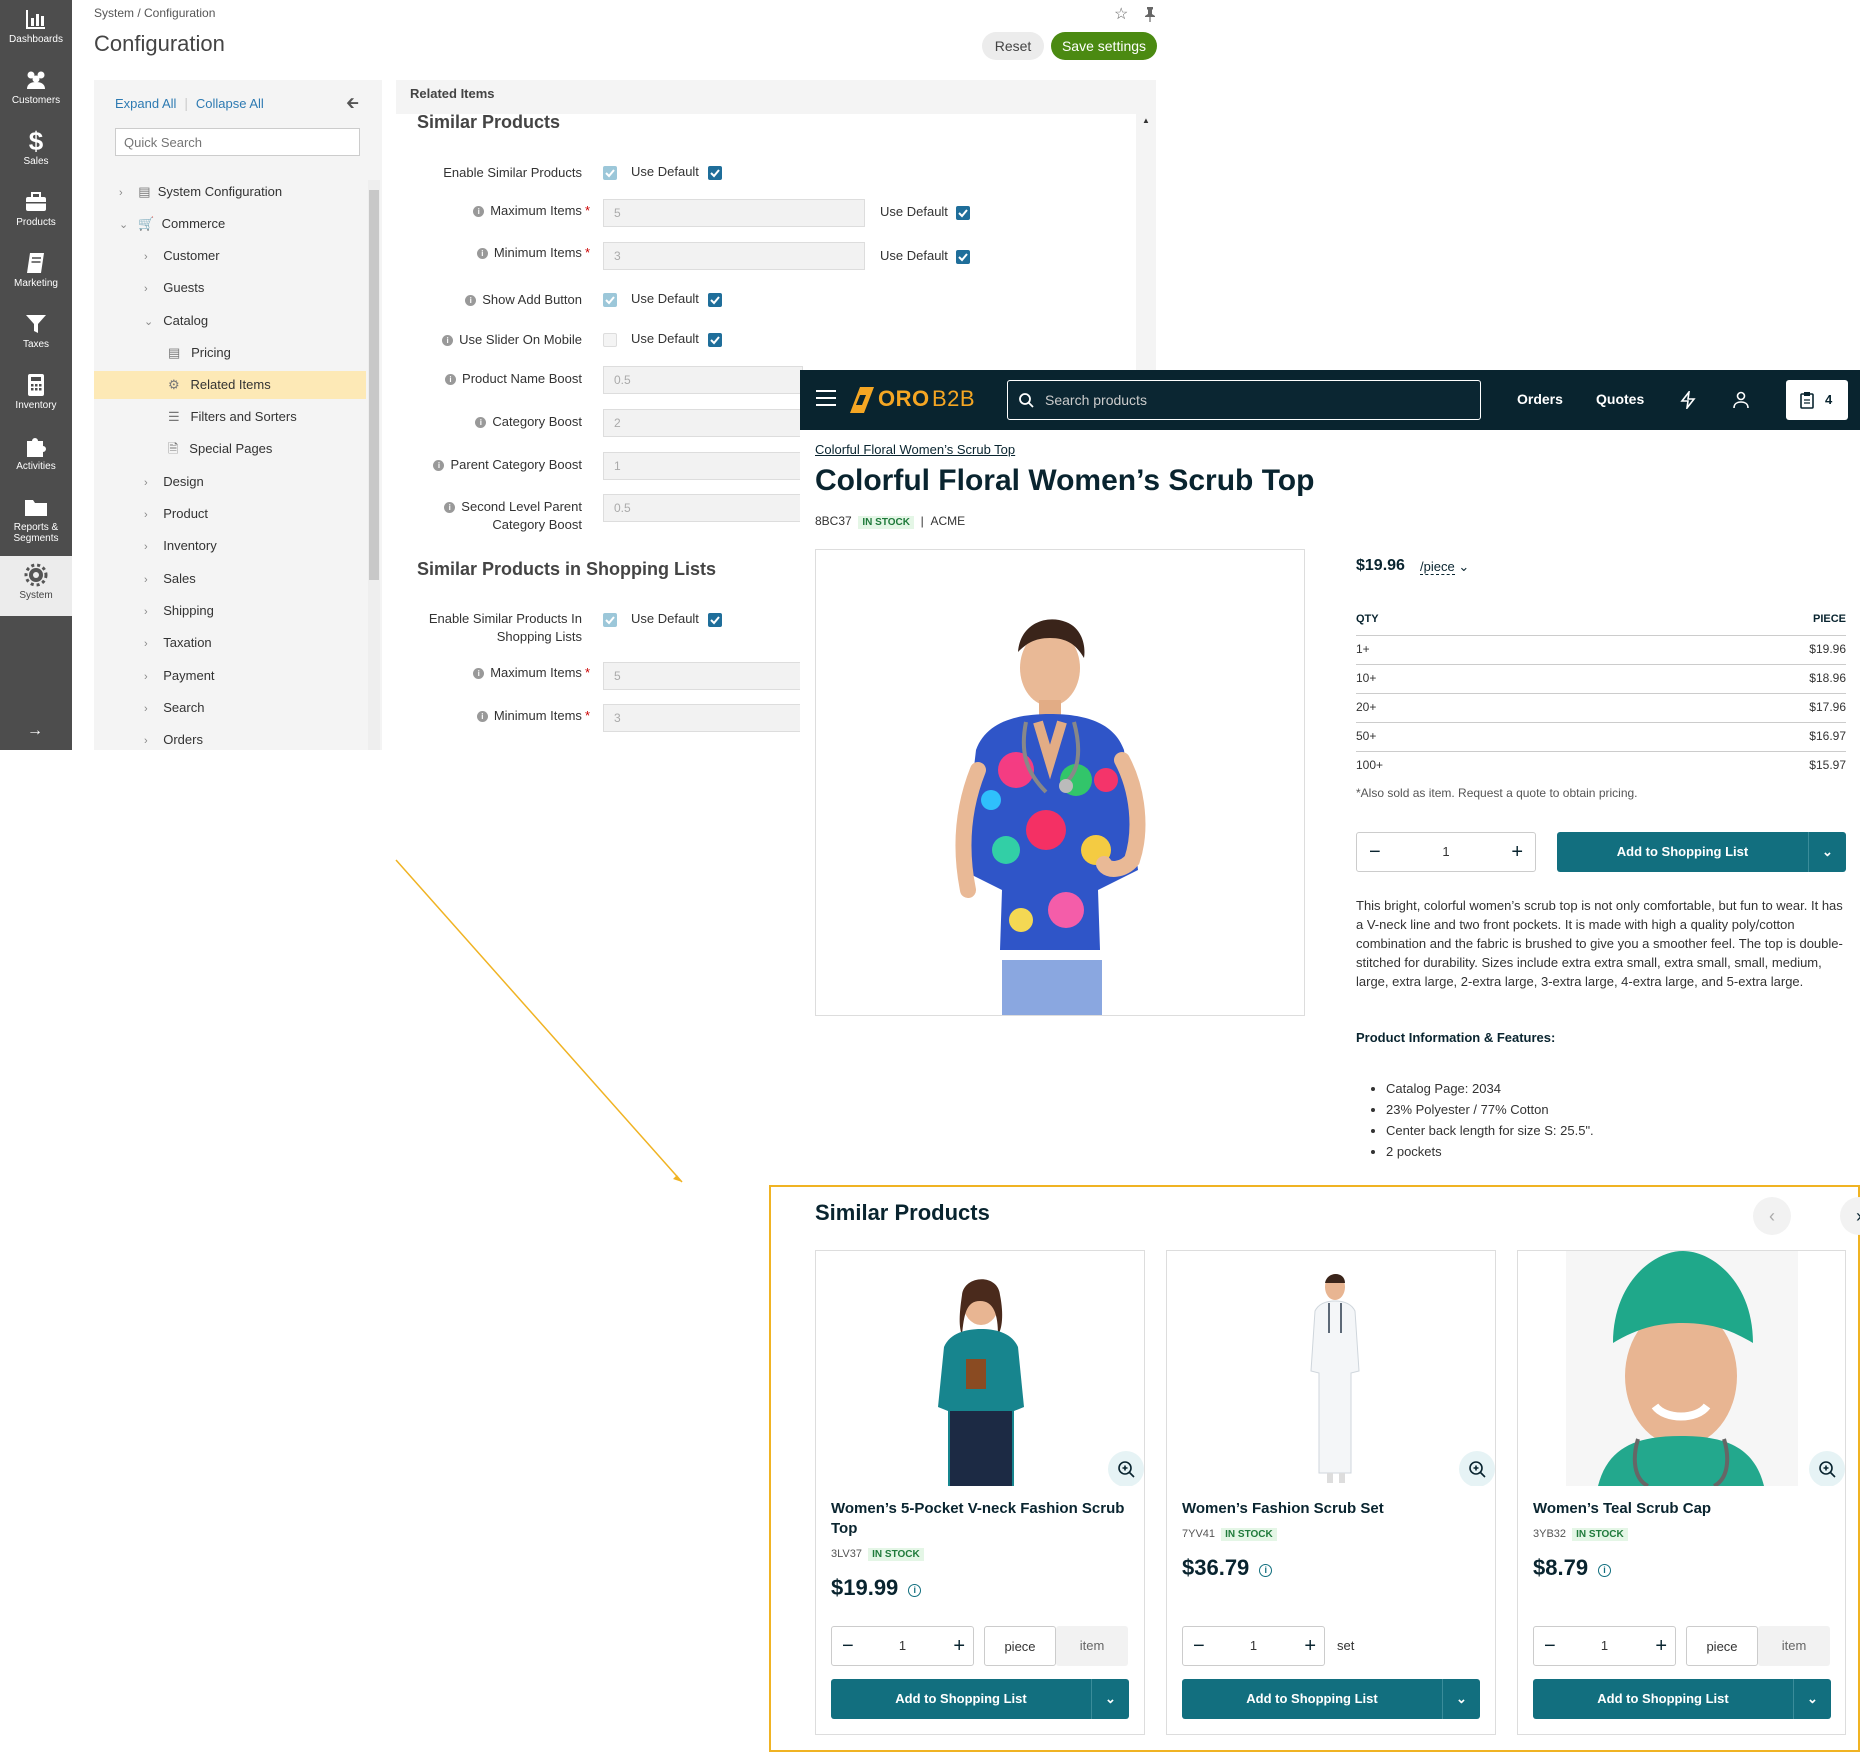 This screenshot has height=1752, width=1860. Describe the element at coordinates (826, 398) in the screenshot. I see `hamburger-menu-icon` at that location.